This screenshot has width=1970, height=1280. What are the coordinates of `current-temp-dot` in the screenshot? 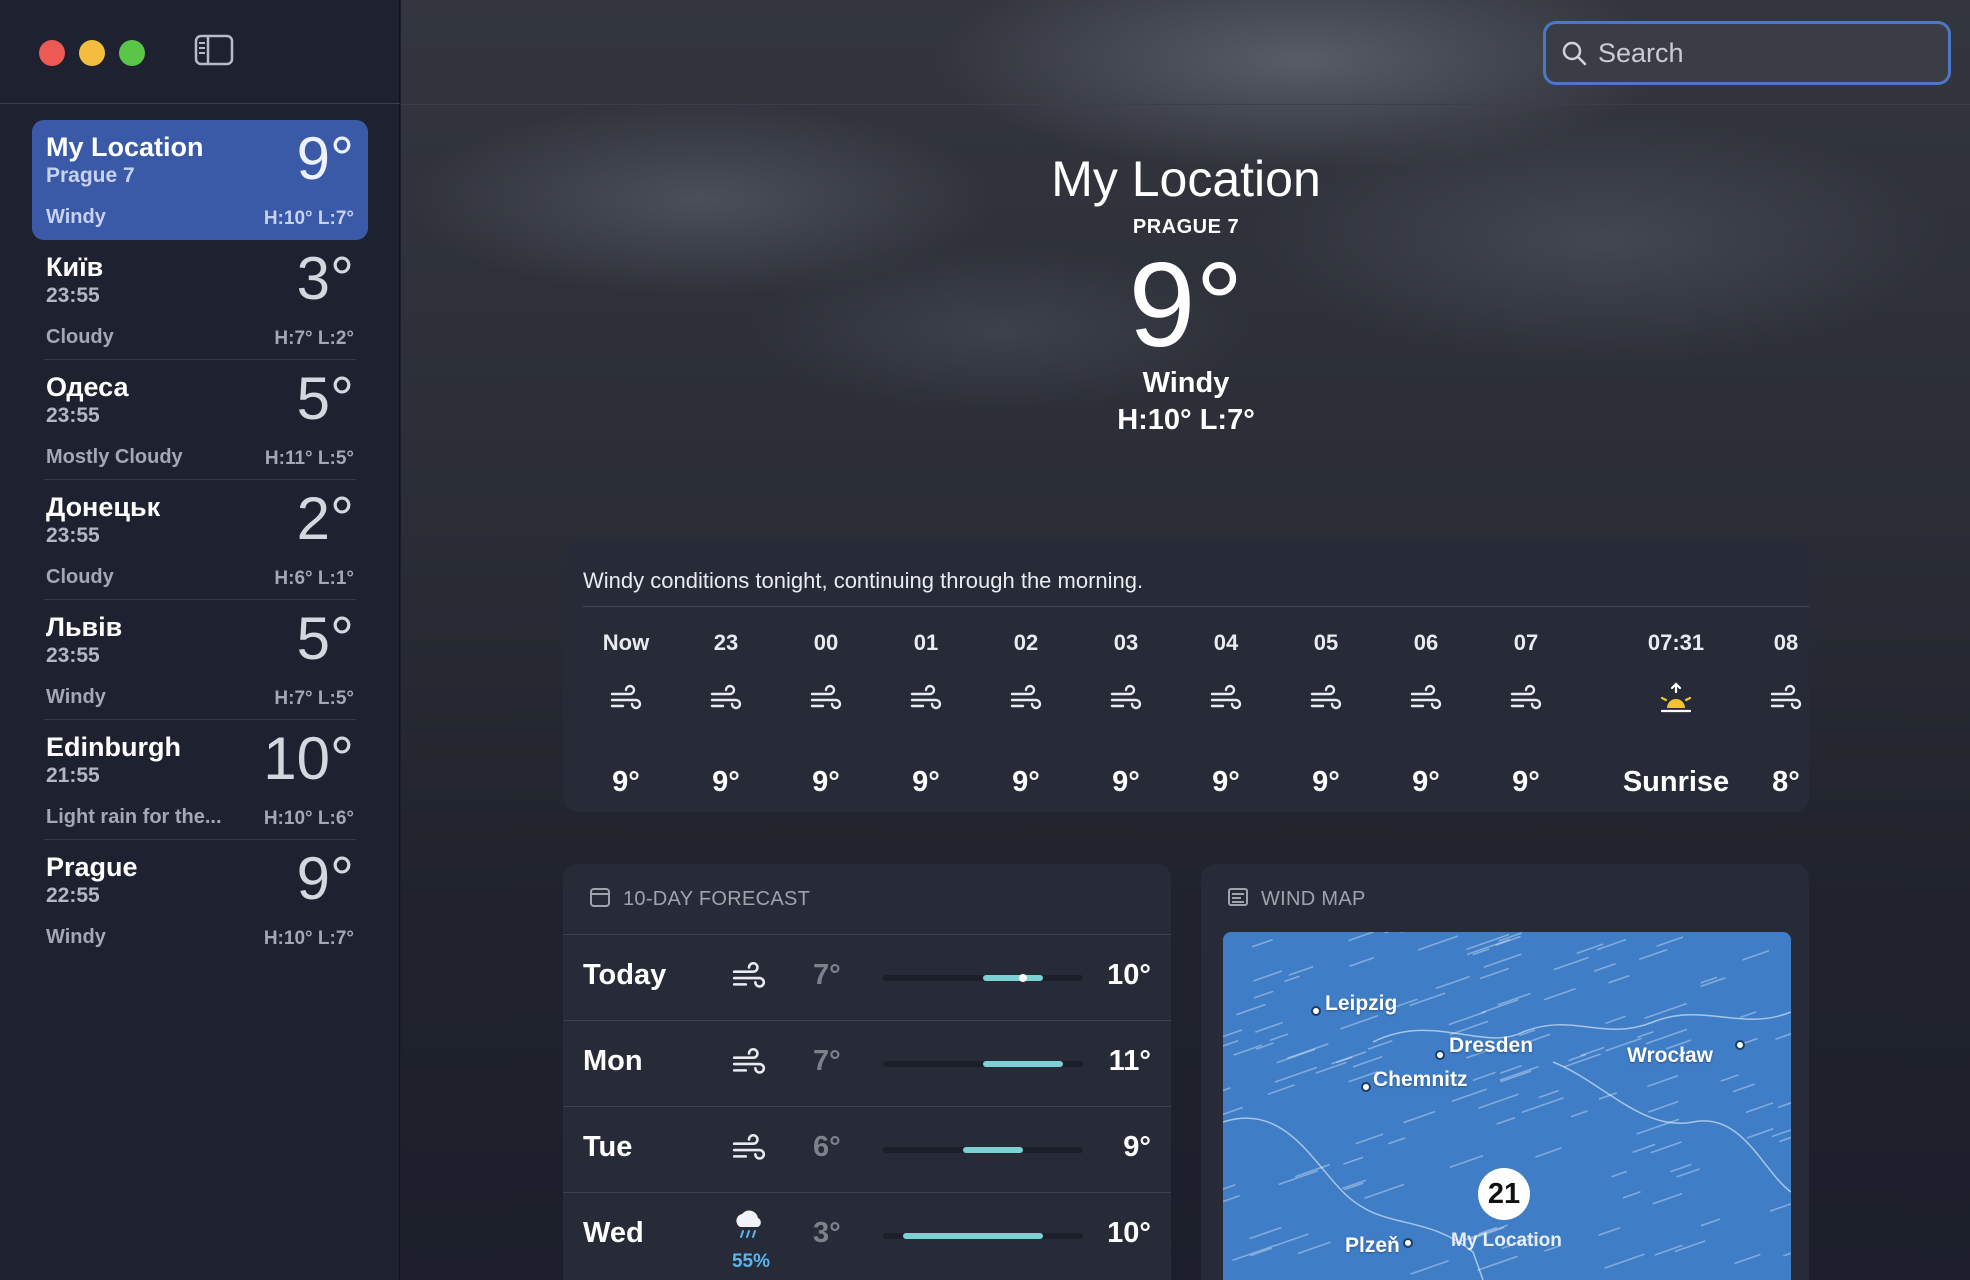 It's located at (1023, 978).